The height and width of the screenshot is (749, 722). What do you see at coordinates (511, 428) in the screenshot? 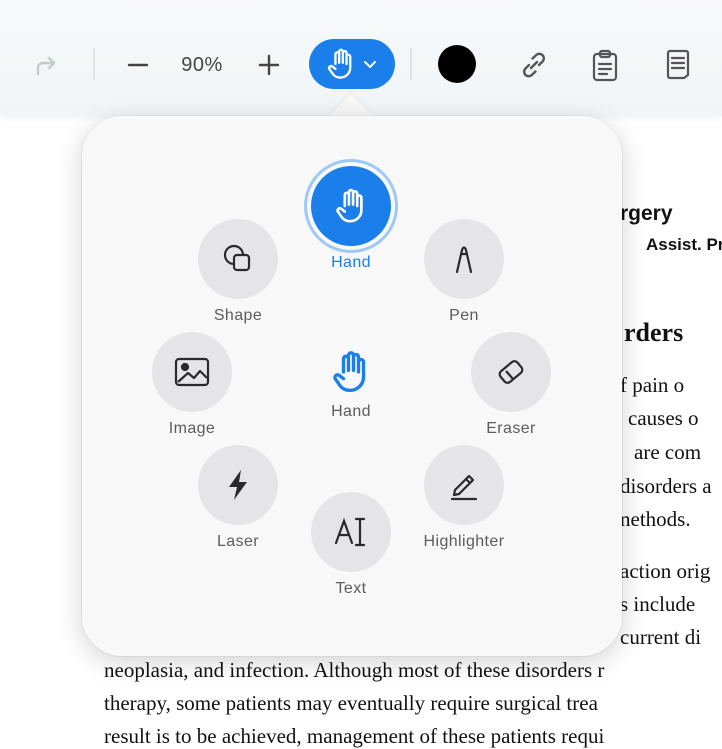
I see `tool-label: Eraser` at bounding box center [511, 428].